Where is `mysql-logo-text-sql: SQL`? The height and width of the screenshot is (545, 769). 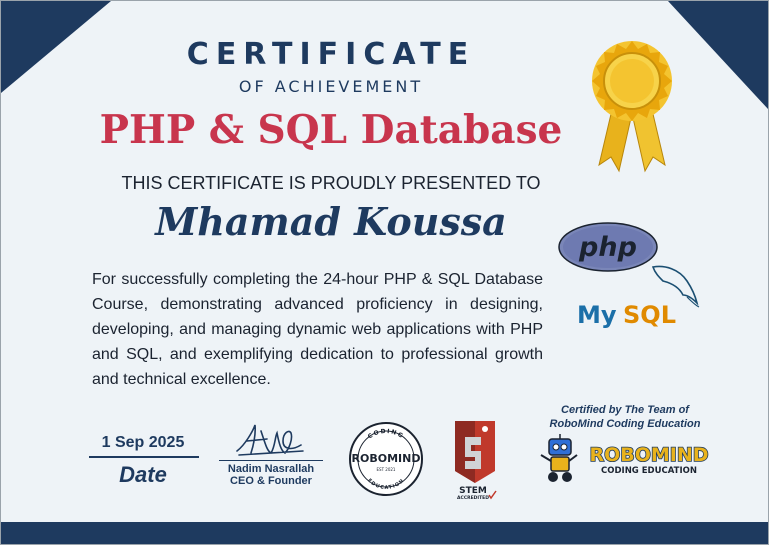
mysql-logo-text-sql: SQL is located at coordinates (649, 315).